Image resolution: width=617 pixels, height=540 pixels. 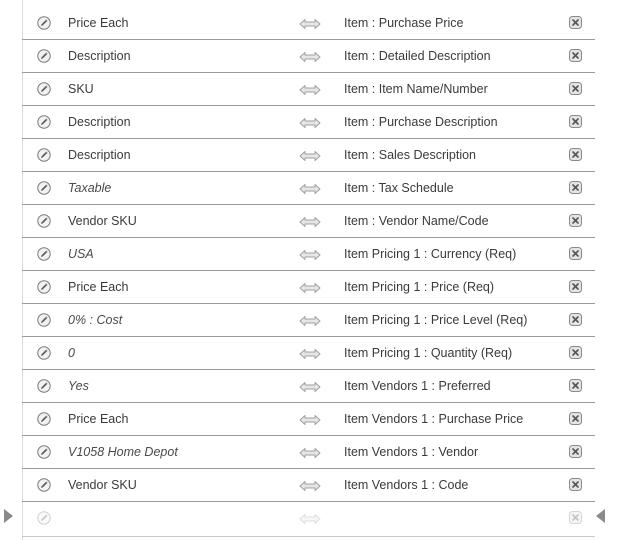 I want to click on target-field: Item : Detailed Description, so click(x=417, y=56).